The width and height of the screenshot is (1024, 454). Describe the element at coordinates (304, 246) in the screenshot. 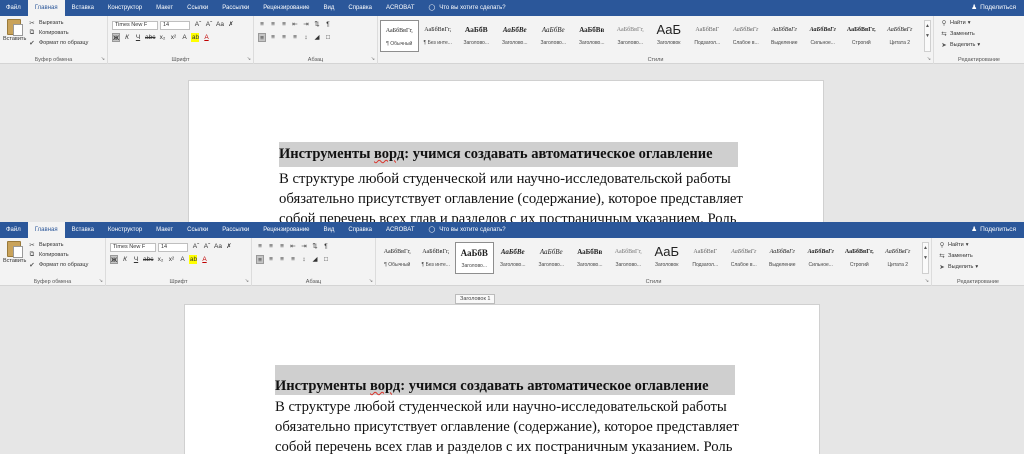

I see `increase-indent-icon: ⇥` at that location.